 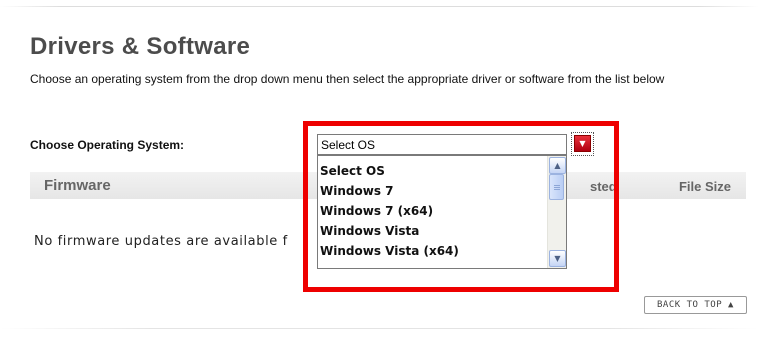 I want to click on os-option-windows-7: Windows 7, so click(x=442, y=191).